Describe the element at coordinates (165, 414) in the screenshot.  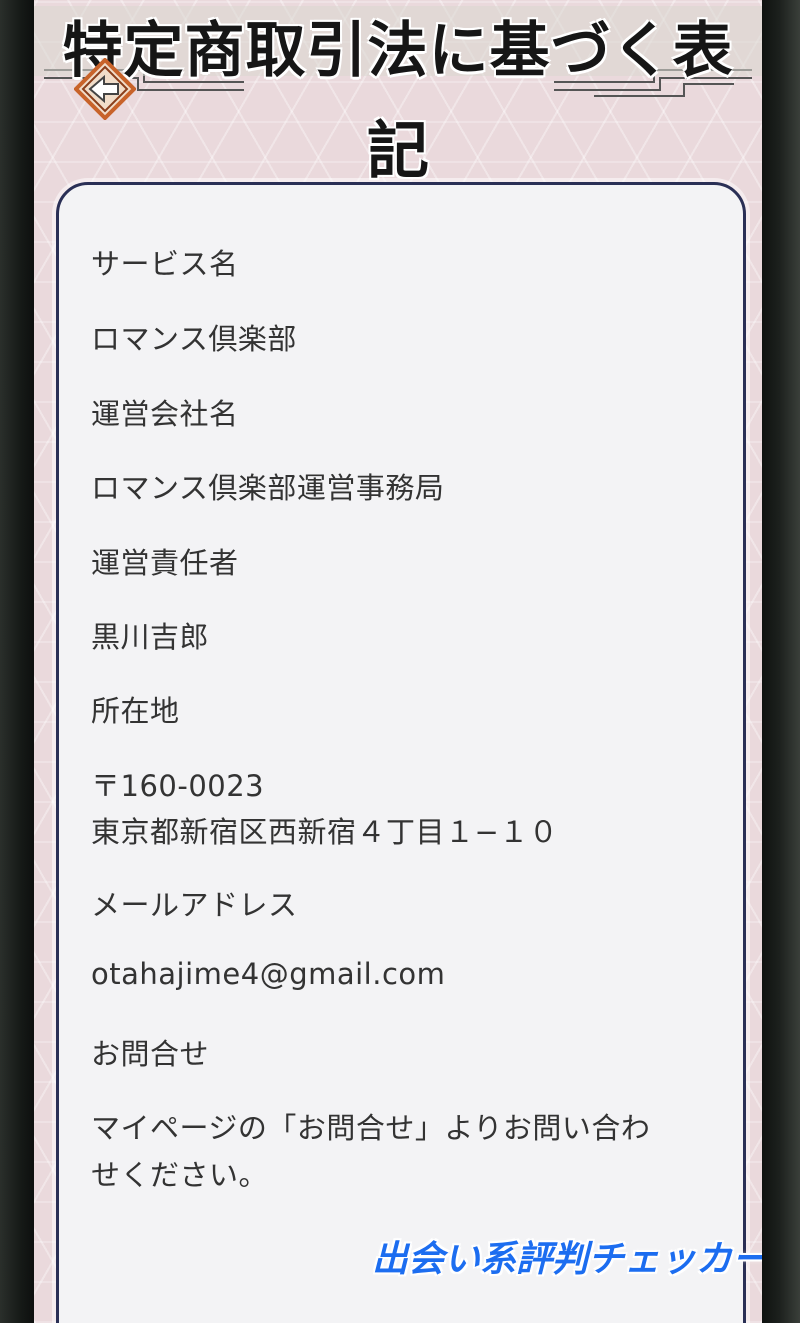
I see `label-company-name: 運営会社名` at that location.